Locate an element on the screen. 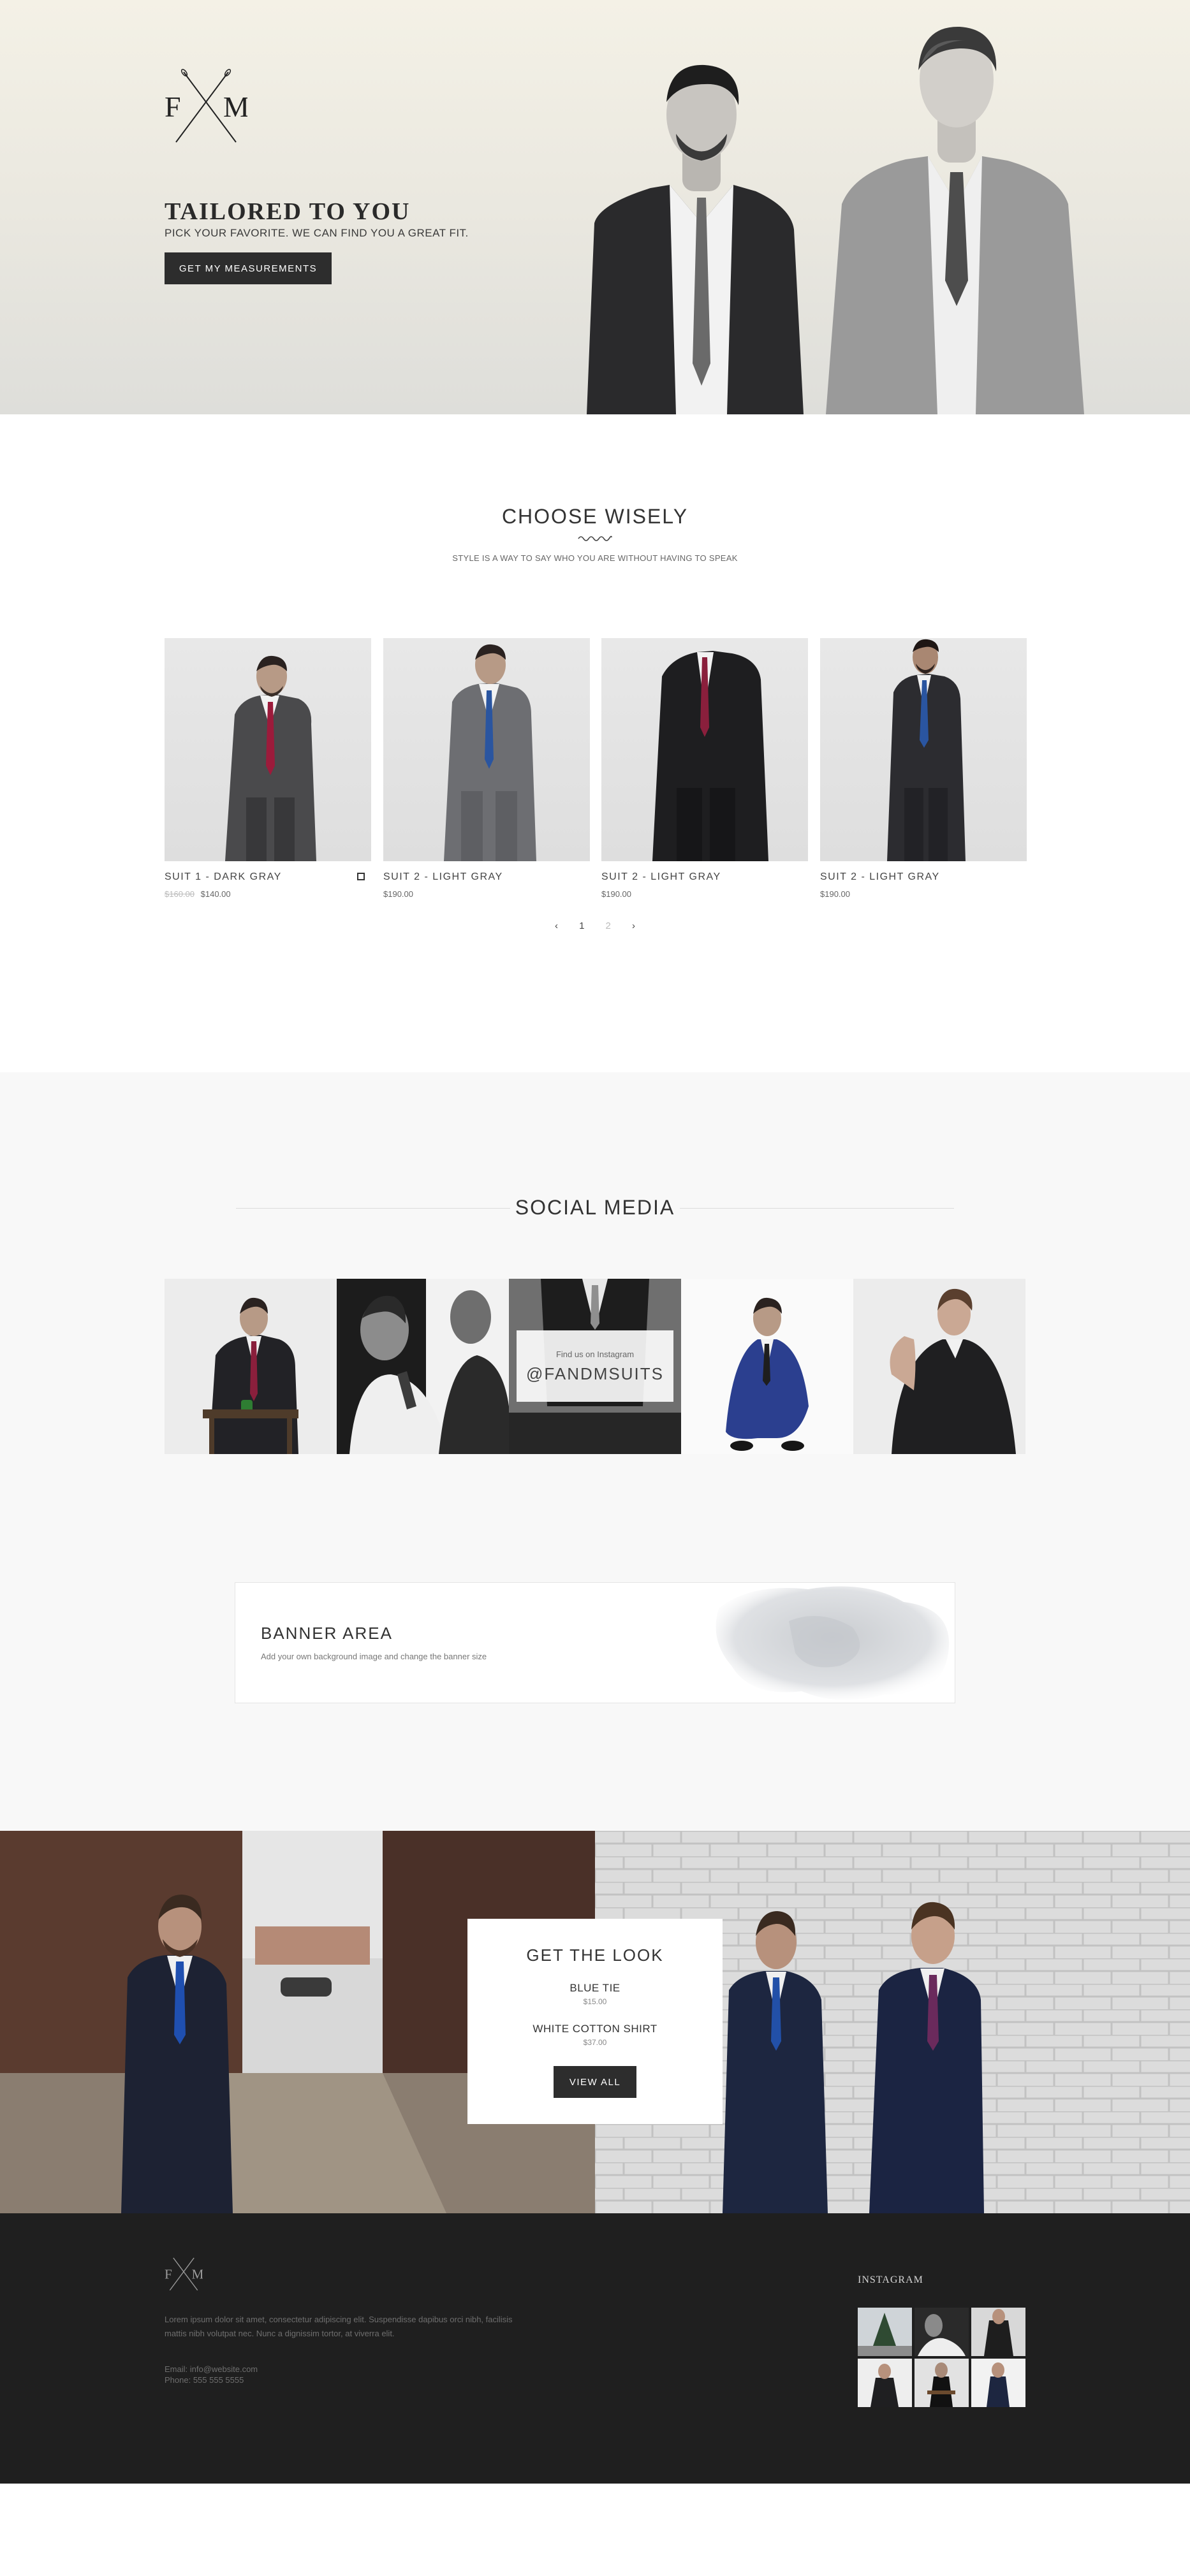  product-price-row: $160.00 $140.00 is located at coordinates (268, 894).